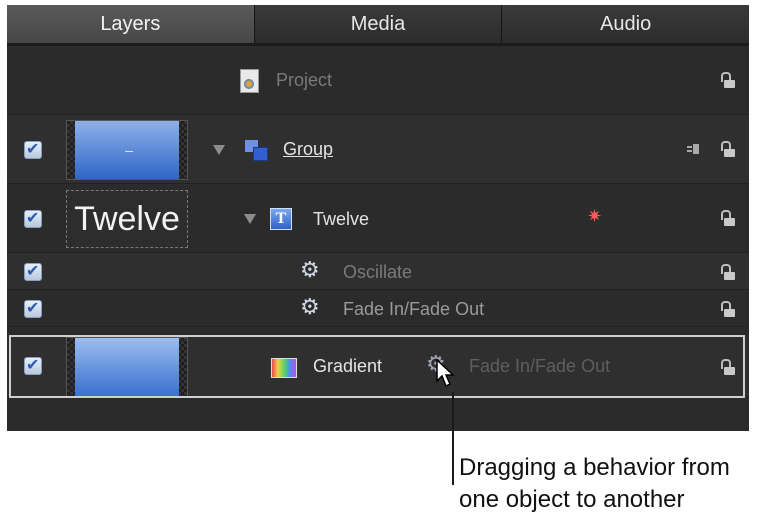 This screenshot has height=523, width=775. I want to click on panel-tabs: Layers Media Audio, so click(378, 24).